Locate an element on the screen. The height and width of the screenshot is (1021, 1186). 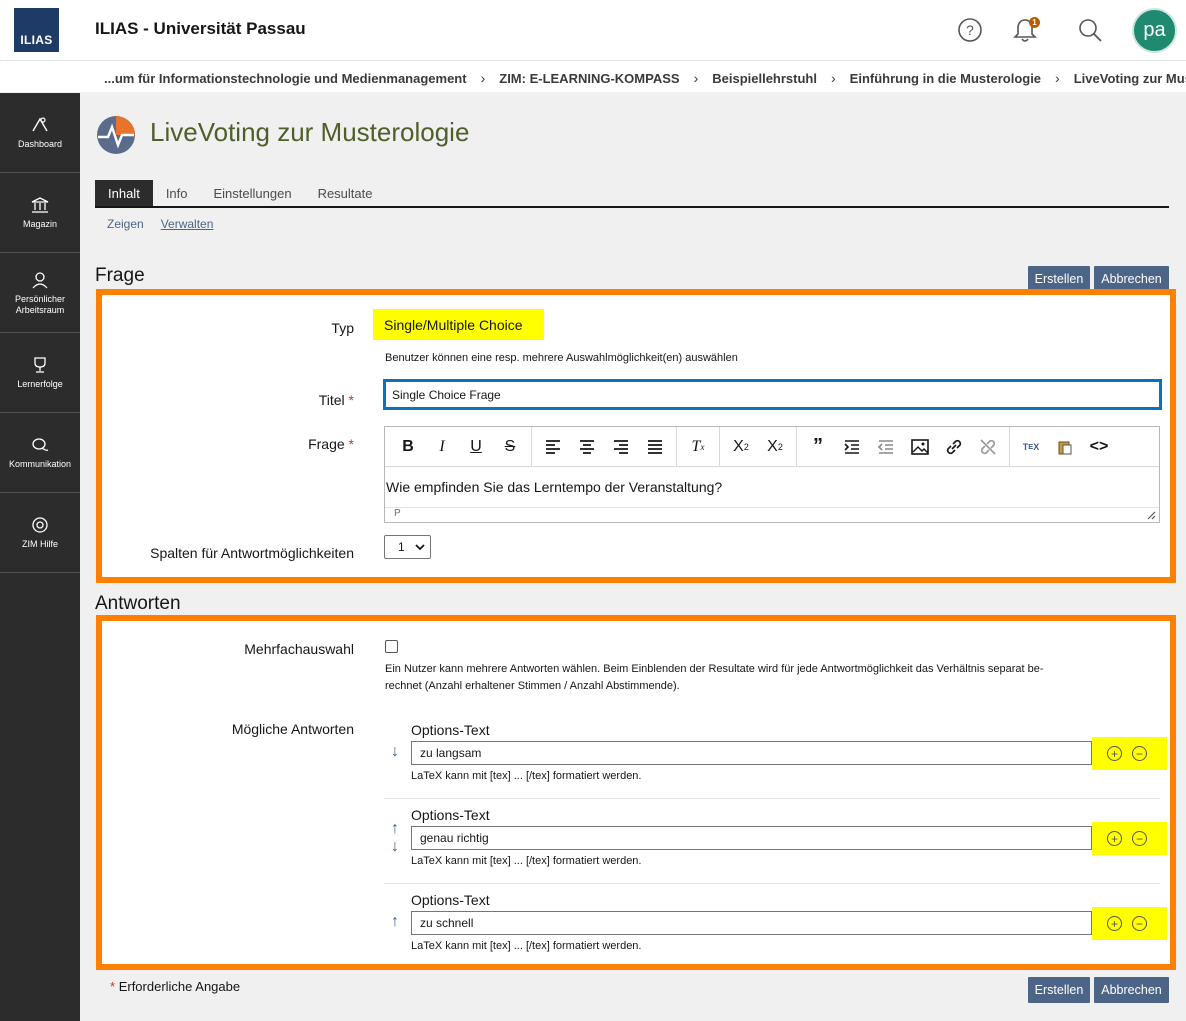
breadcrumb-item: Beispiellehrstuhl is located at coordinates (764, 78).